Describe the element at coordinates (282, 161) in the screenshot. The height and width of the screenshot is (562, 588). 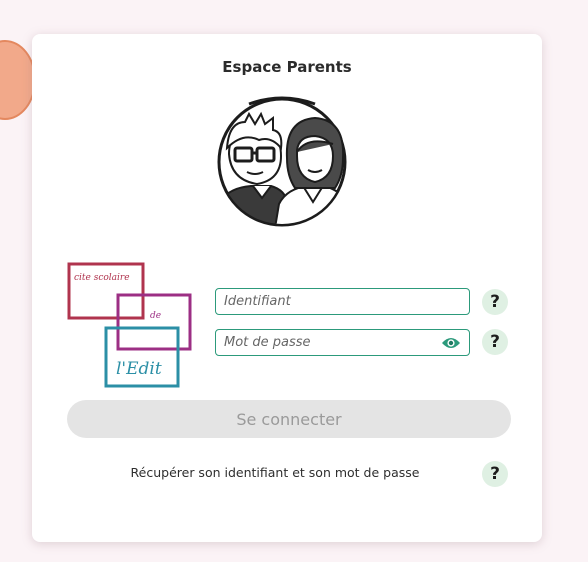
I see `parents-avatar-icon` at that location.